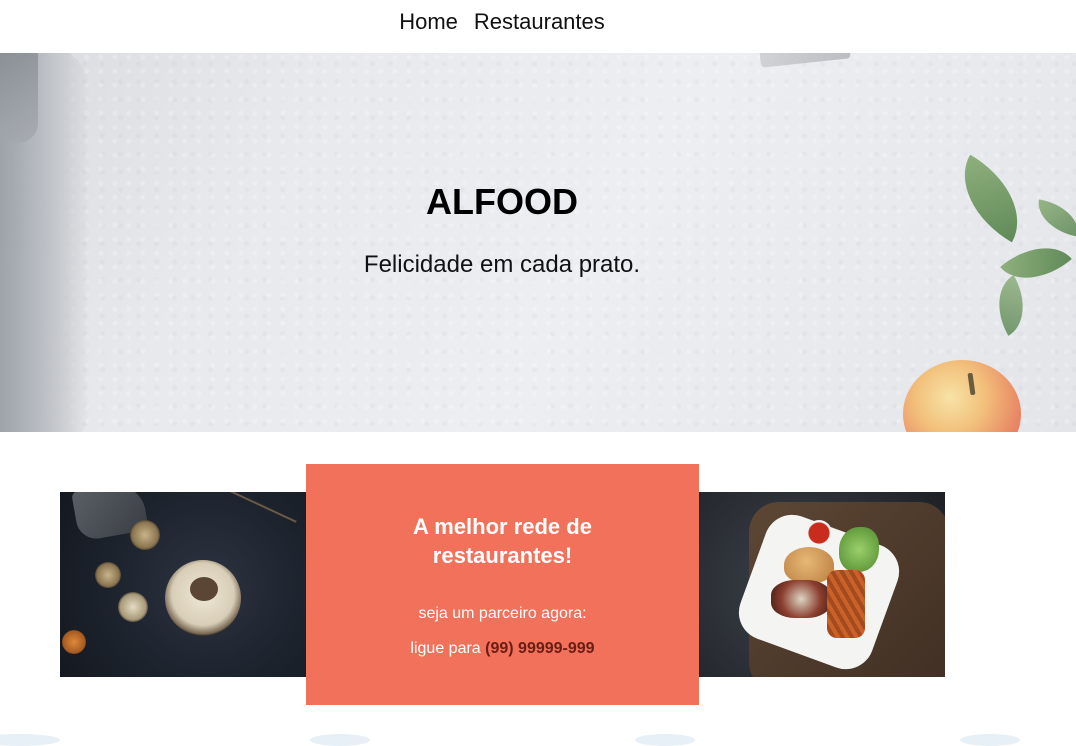 The width and height of the screenshot is (1076, 746). I want to click on promo-call-text: ligue para (99) 99999-999, so click(502, 649).